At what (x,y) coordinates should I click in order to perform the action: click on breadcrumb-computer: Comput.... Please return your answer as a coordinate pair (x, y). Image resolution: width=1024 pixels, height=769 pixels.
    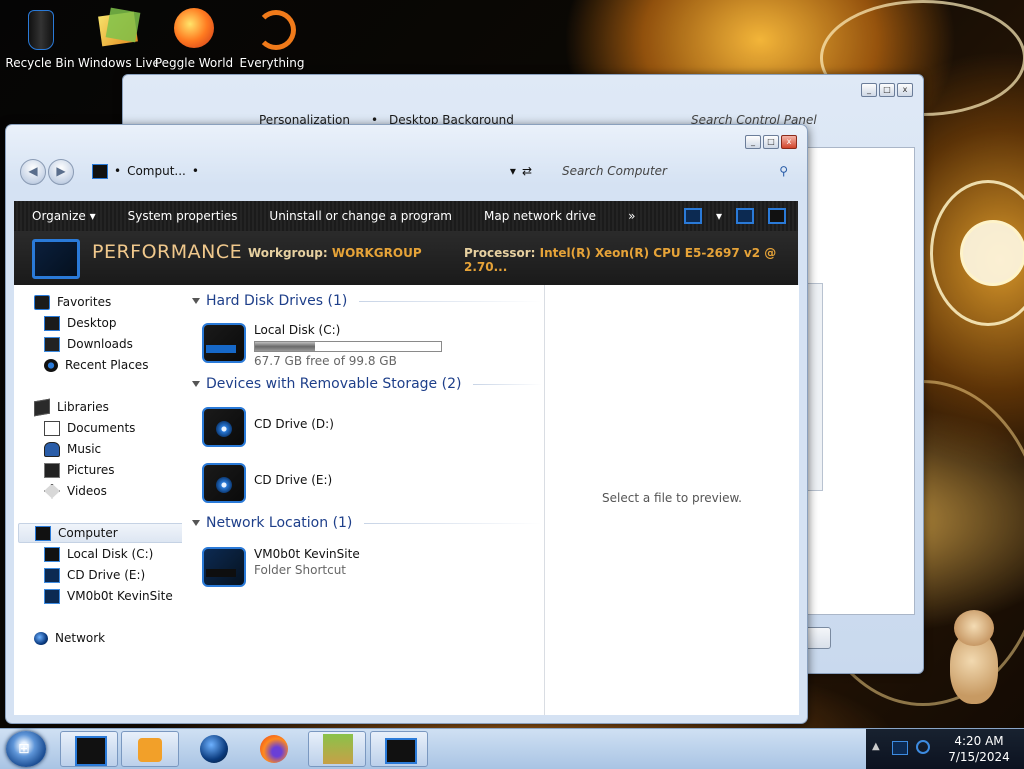
    Looking at the image, I should click on (156, 171).